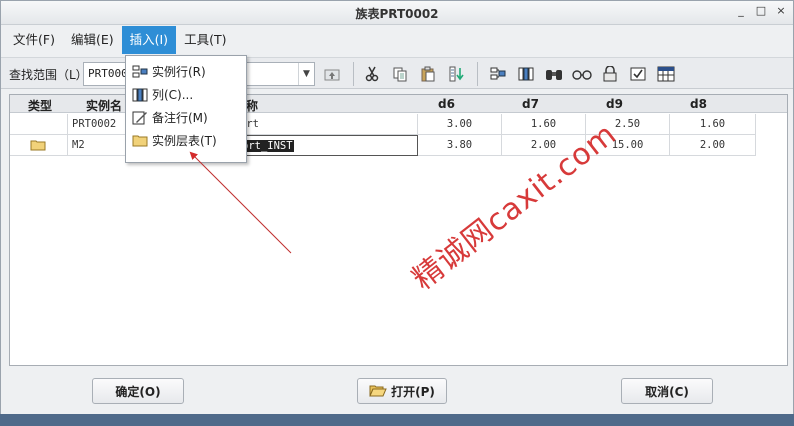  What do you see at coordinates (240, 202) in the screenshot?
I see `annotation-arrow` at bounding box center [240, 202].